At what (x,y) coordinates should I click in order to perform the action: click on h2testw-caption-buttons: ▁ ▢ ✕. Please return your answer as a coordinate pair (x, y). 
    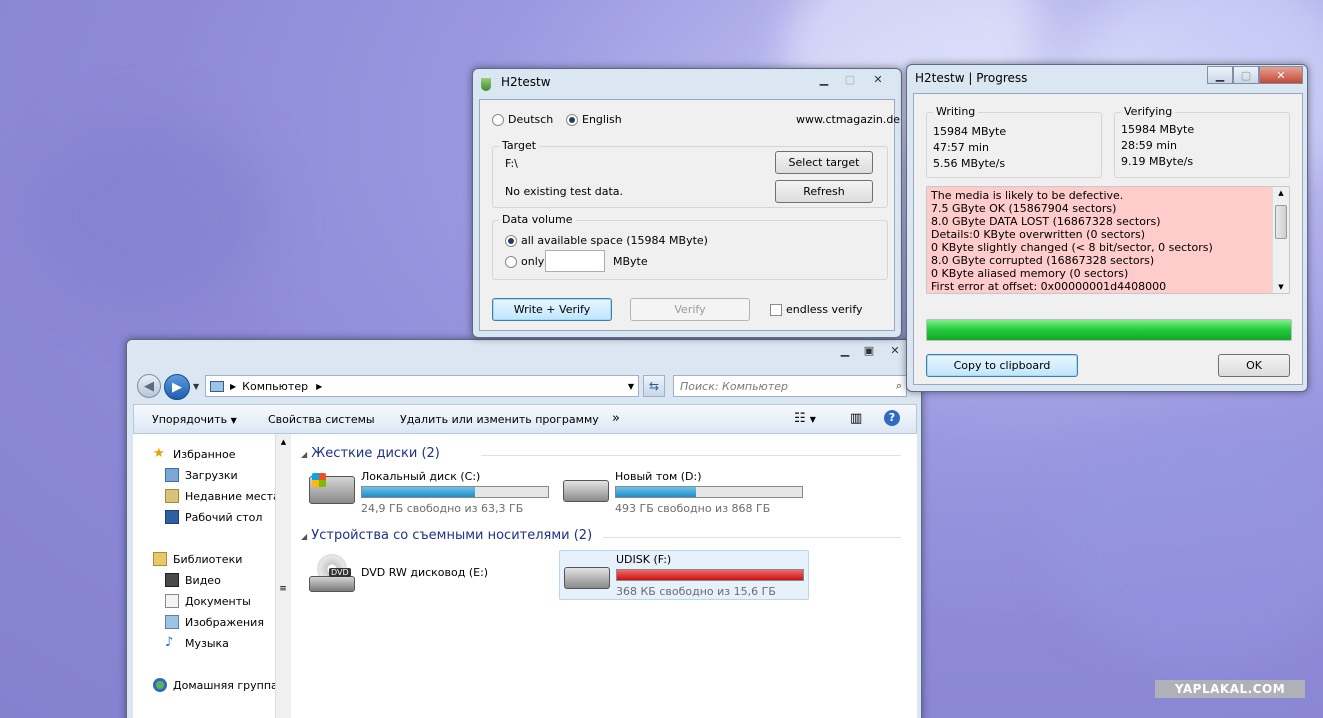
    Looking at the image, I should click on (852, 79).